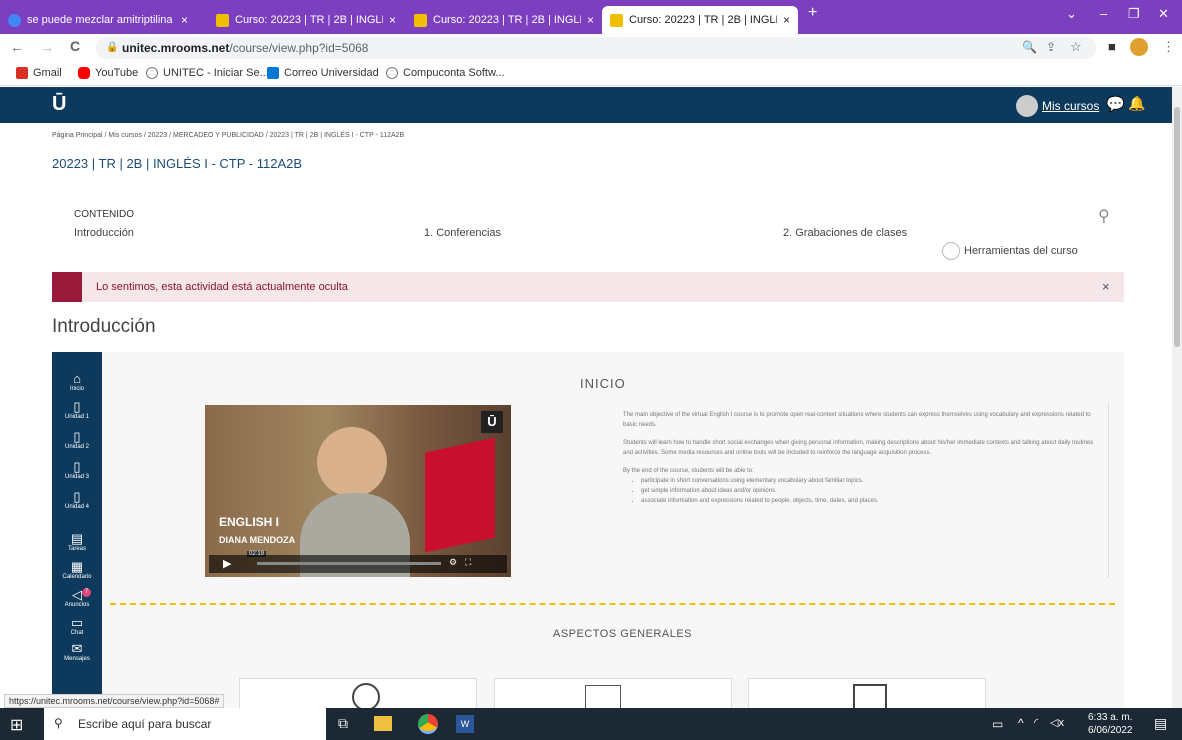  What do you see at coordinates (16, 725) in the screenshot?
I see `windows-start-icon: ⊞` at bounding box center [16, 725].